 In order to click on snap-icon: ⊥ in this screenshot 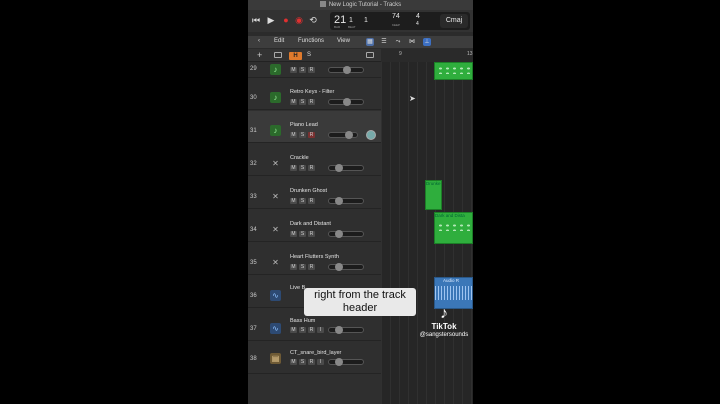, I will do `click(427, 42)`.